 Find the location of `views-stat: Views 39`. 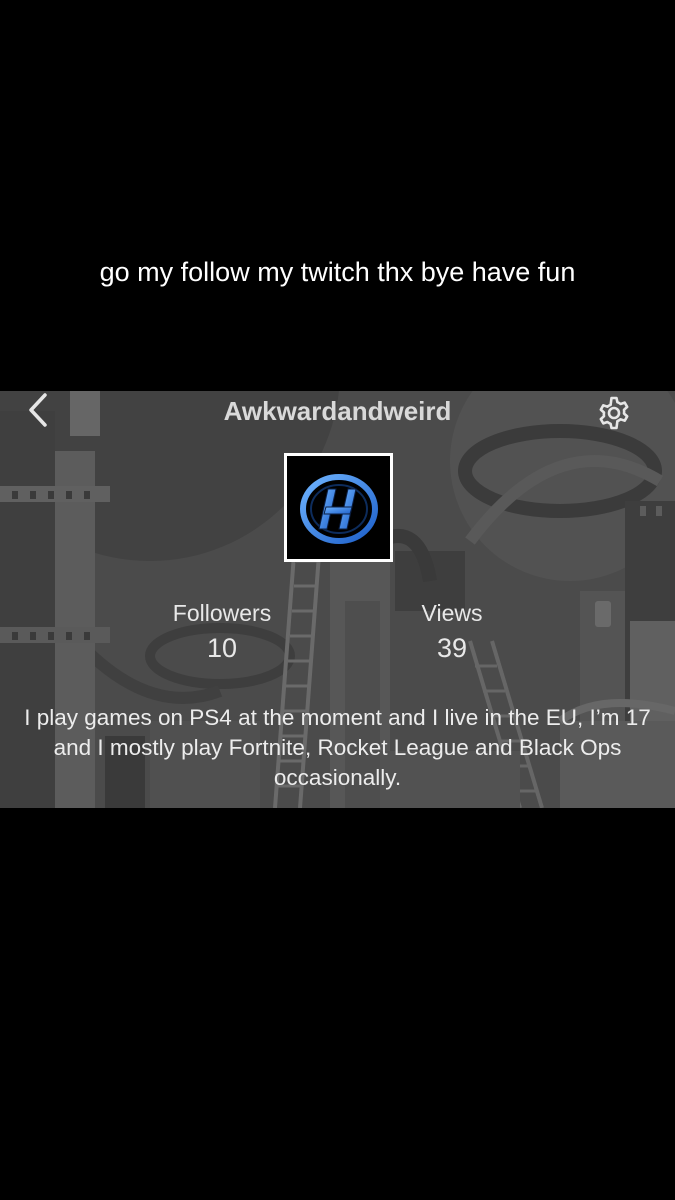

views-stat: Views 39 is located at coordinates (452, 632).